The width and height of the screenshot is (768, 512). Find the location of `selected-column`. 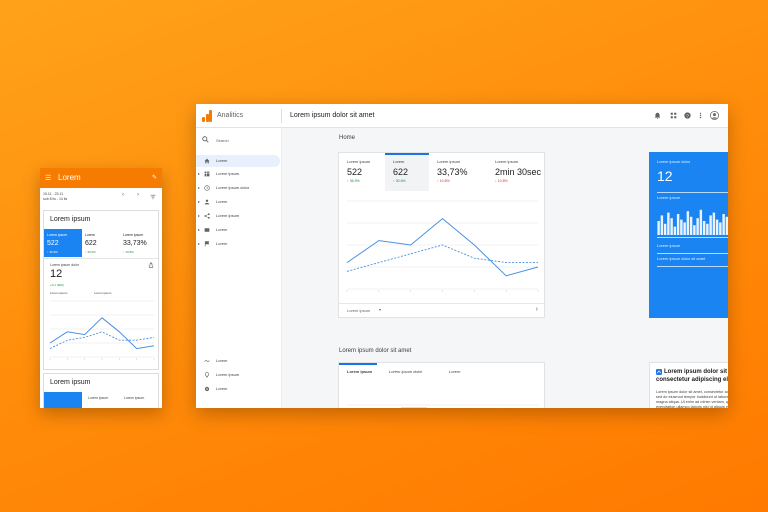

selected-column is located at coordinates (63, 400).